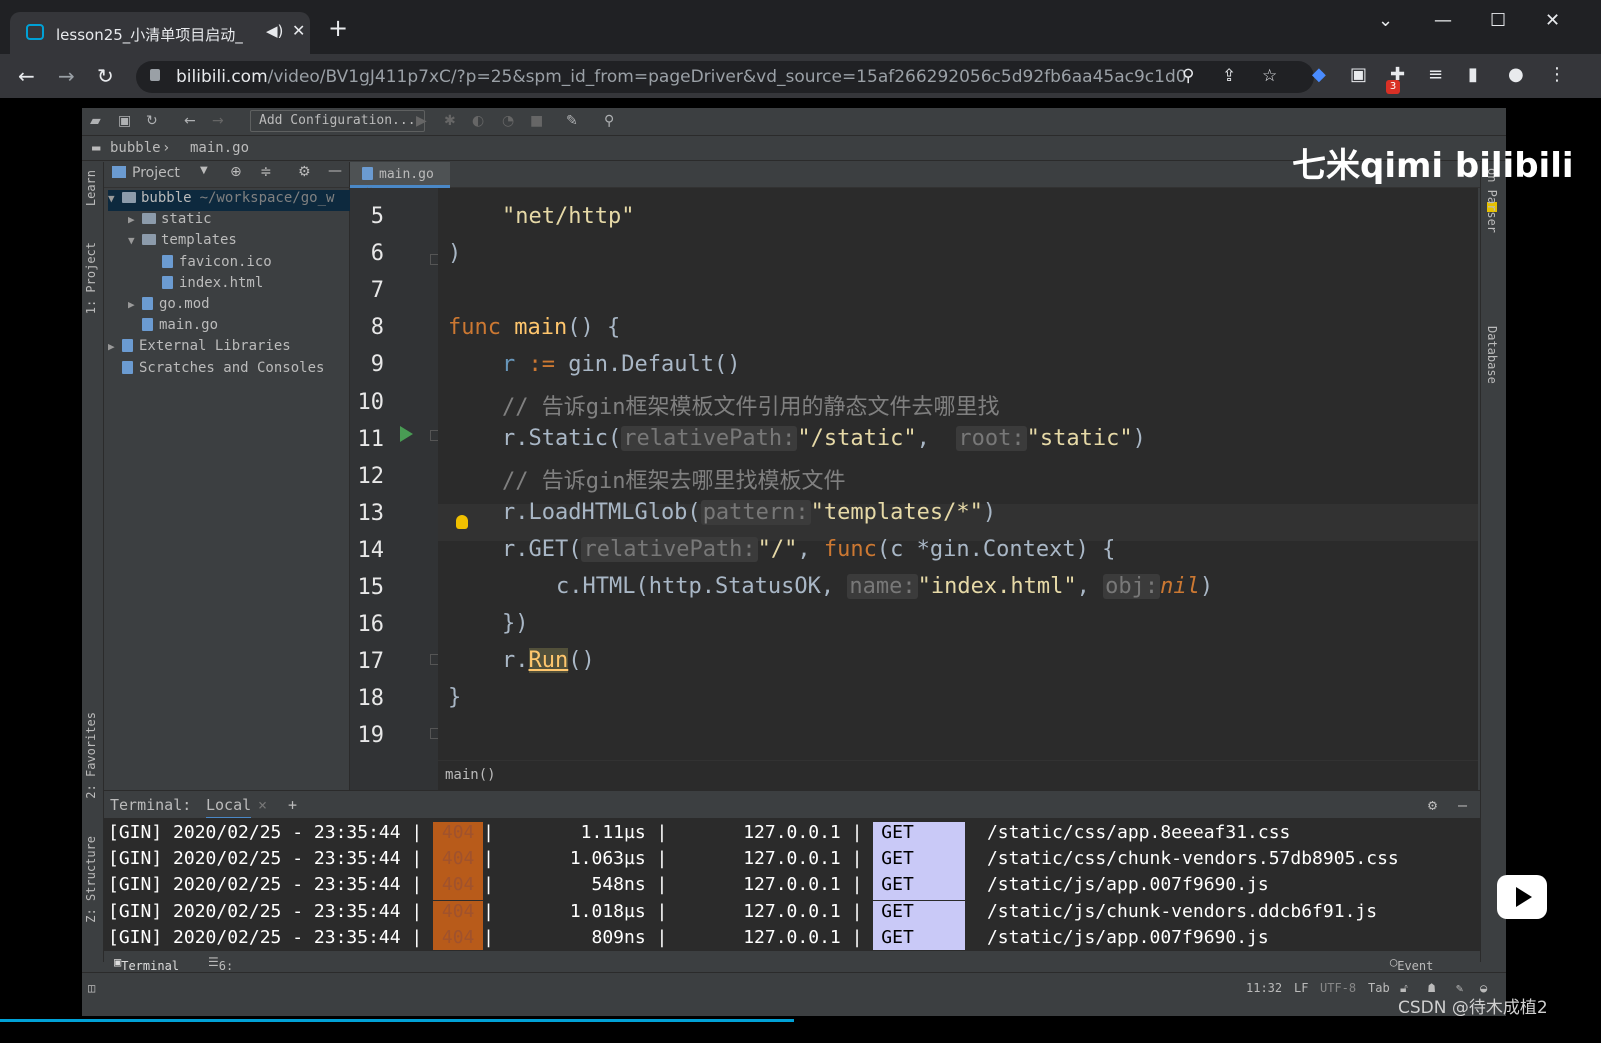  Describe the element at coordinates (266, 172) in the screenshot. I see `collapse-icon: ≑` at that location.